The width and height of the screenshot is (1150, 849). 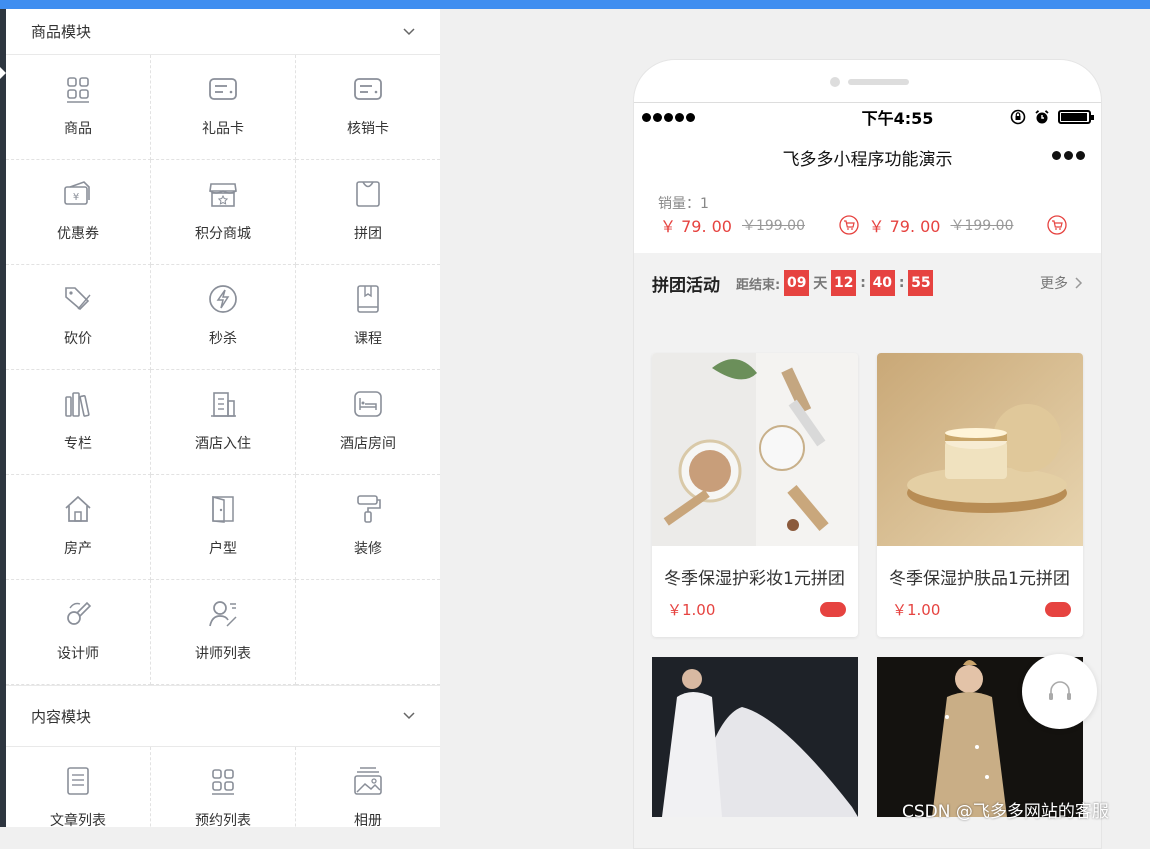 What do you see at coordinates (368, 129) in the screenshot?
I see `module-item-label: 核销卡` at bounding box center [368, 129].